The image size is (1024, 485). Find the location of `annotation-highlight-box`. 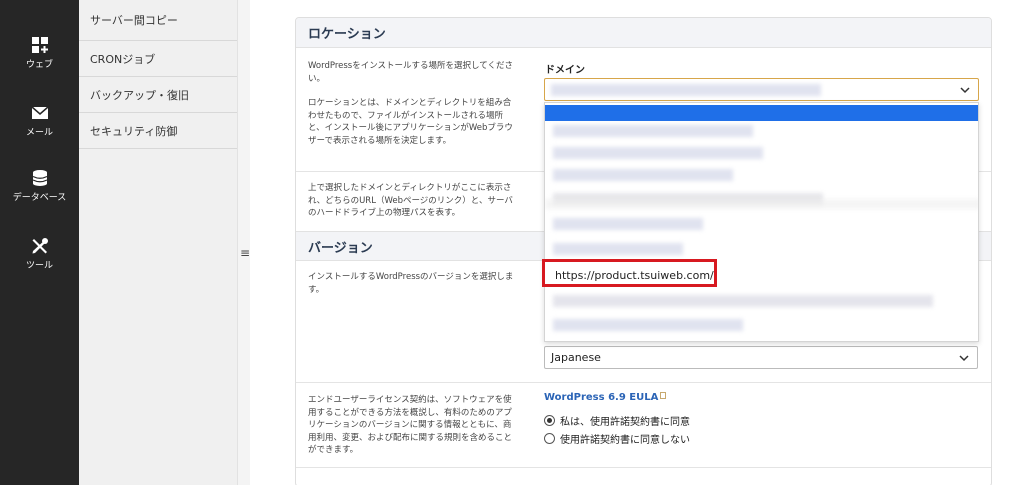

annotation-highlight-box is located at coordinates (629, 273).